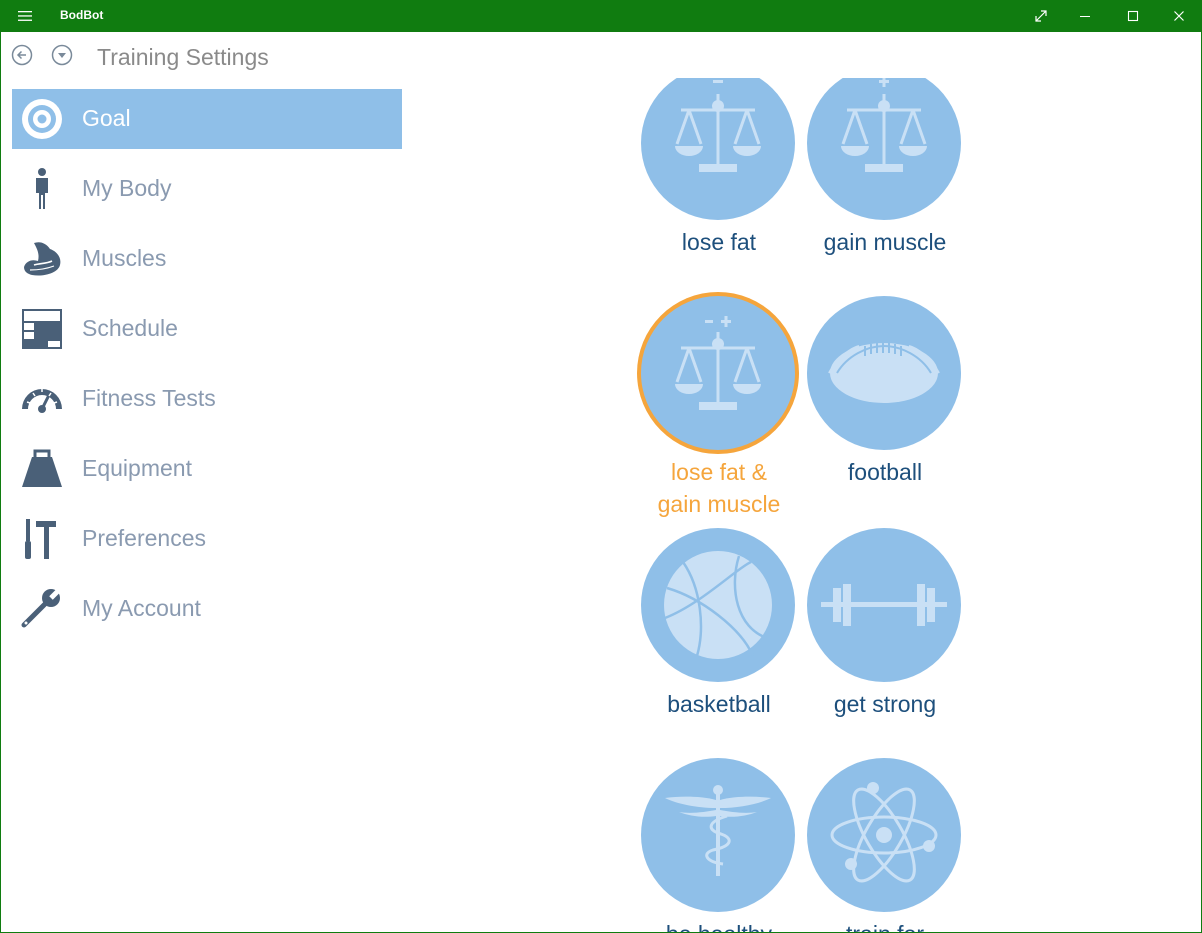 Image resolution: width=1202 pixels, height=933 pixels. What do you see at coordinates (42, 189) in the screenshot?
I see `person-icon` at bounding box center [42, 189].